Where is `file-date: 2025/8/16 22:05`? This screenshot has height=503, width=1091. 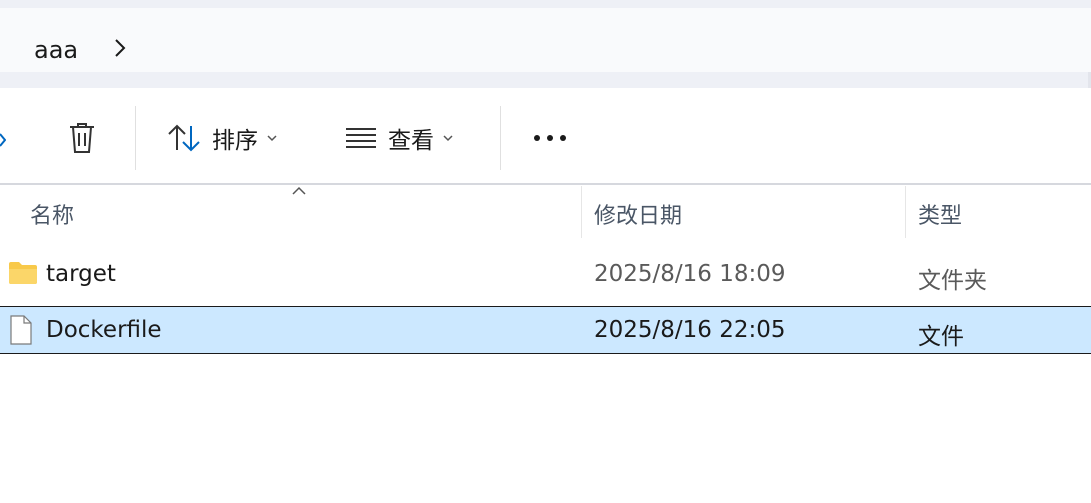 file-date: 2025/8/16 22:05 is located at coordinates (690, 330).